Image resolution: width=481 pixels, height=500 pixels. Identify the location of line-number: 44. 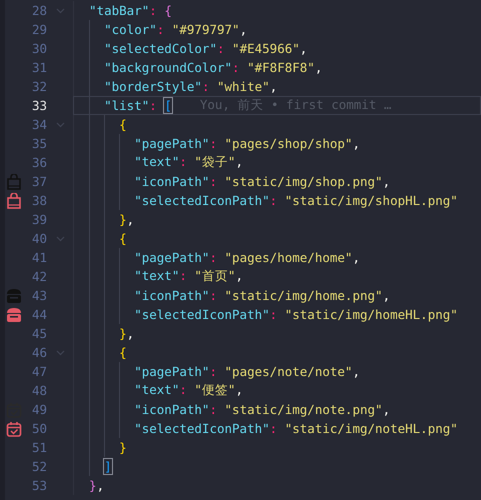
(38, 314).